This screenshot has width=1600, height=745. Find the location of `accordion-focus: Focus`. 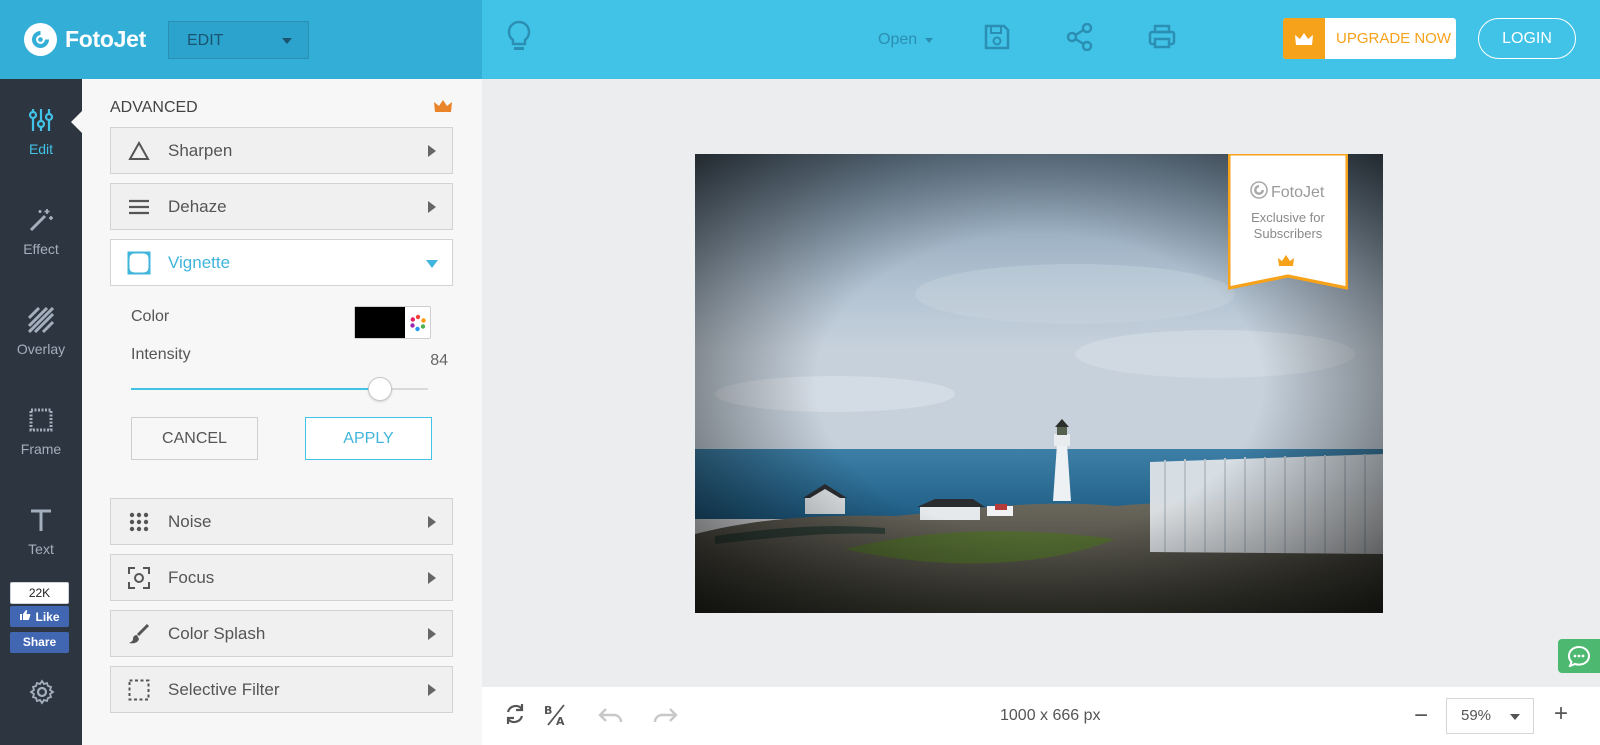

accordion-focus: Focus is located at coordinates (281, 577).